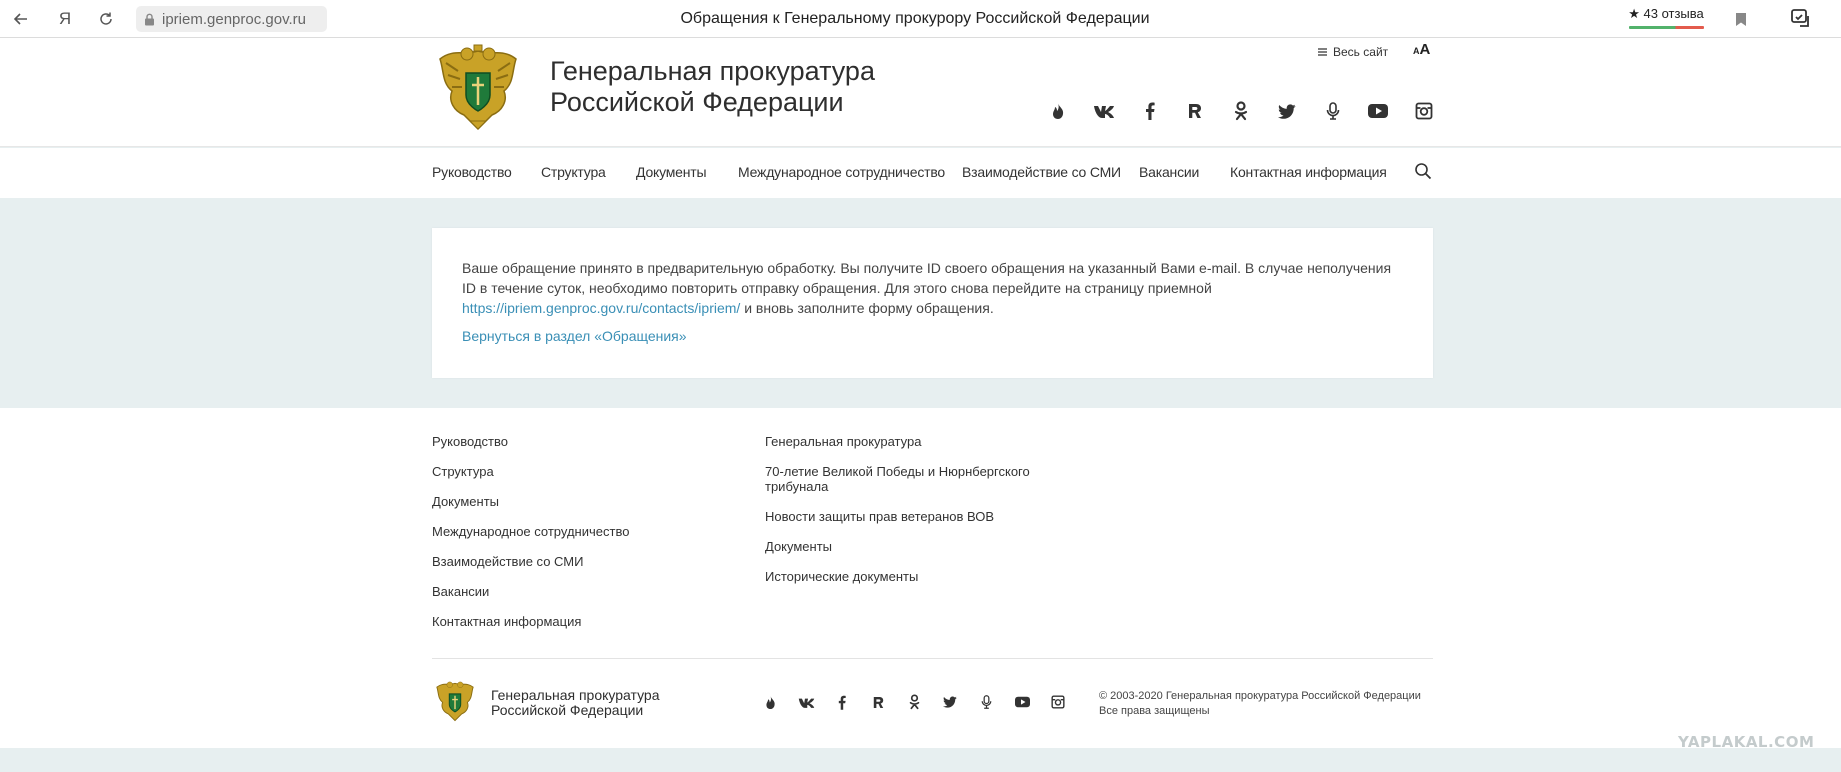 Image resolution: width=1841 pixels, height=772 pixels. What do you see at coordinates (697, 102) in the screenshot?
I see `site-title-line2: Российской Федерации` at bounding box center [697, 102].